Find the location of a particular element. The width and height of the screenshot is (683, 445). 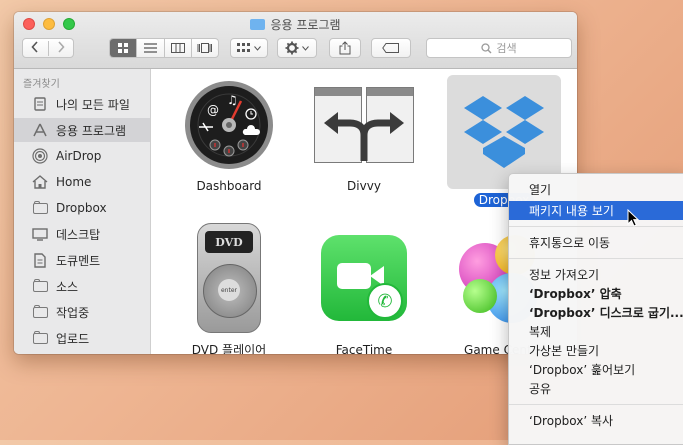

sidebar-item-label: 작업중 is located at coordinates (73, 312).